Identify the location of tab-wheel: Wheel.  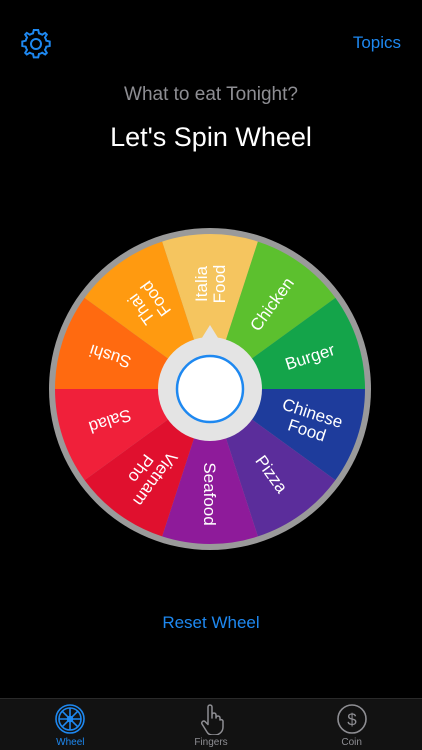
(70, 724).